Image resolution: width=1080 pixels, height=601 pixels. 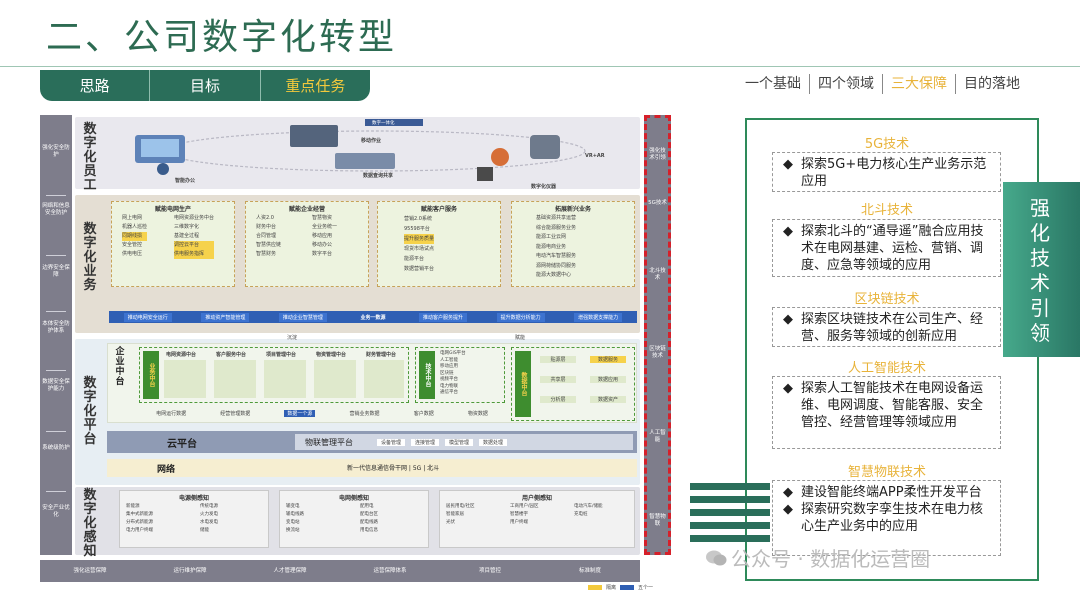 What do you see at coordinates (657, 335) in the screenshot?
I see `tech-lead-column: 强化技术引领 5G技术 北斗技术 区块链技术 人工智能 智慧物联` at bounding box center [657, 335].